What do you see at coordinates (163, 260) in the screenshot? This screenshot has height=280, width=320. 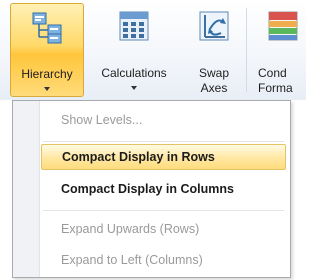 I see `menu-item-expand-left-columns: Expand to Left (Columns)` at bounding box center [163, 260].